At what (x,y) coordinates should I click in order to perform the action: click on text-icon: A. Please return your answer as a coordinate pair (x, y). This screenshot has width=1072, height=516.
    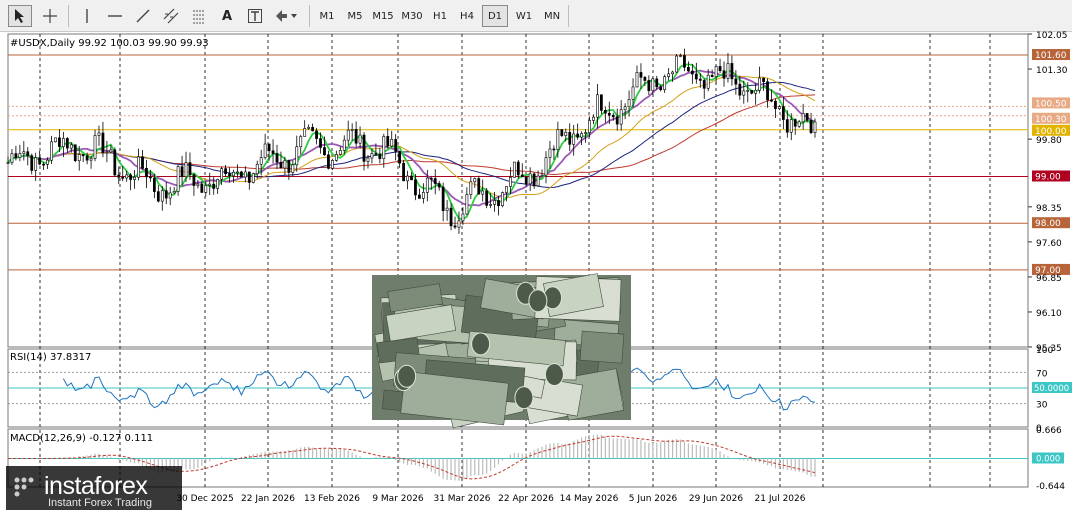
    Looking at the image, I should click on (227, 16).